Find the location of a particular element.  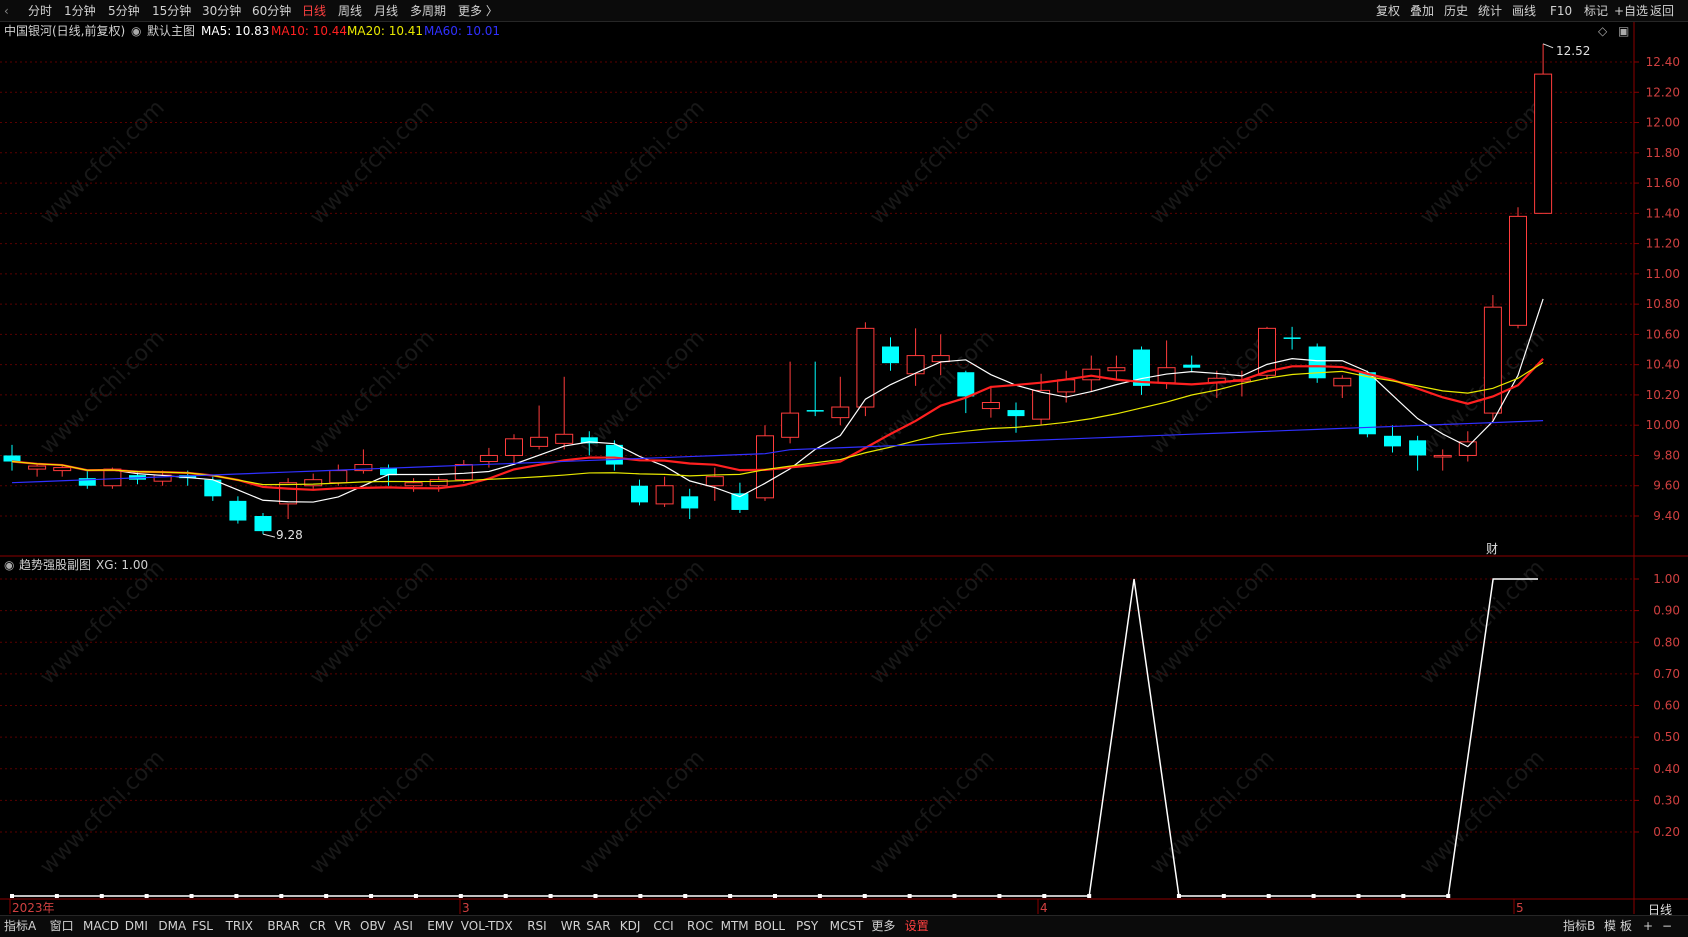

sub-tick-label: 0.20 is located at coordinates (1666, 832).